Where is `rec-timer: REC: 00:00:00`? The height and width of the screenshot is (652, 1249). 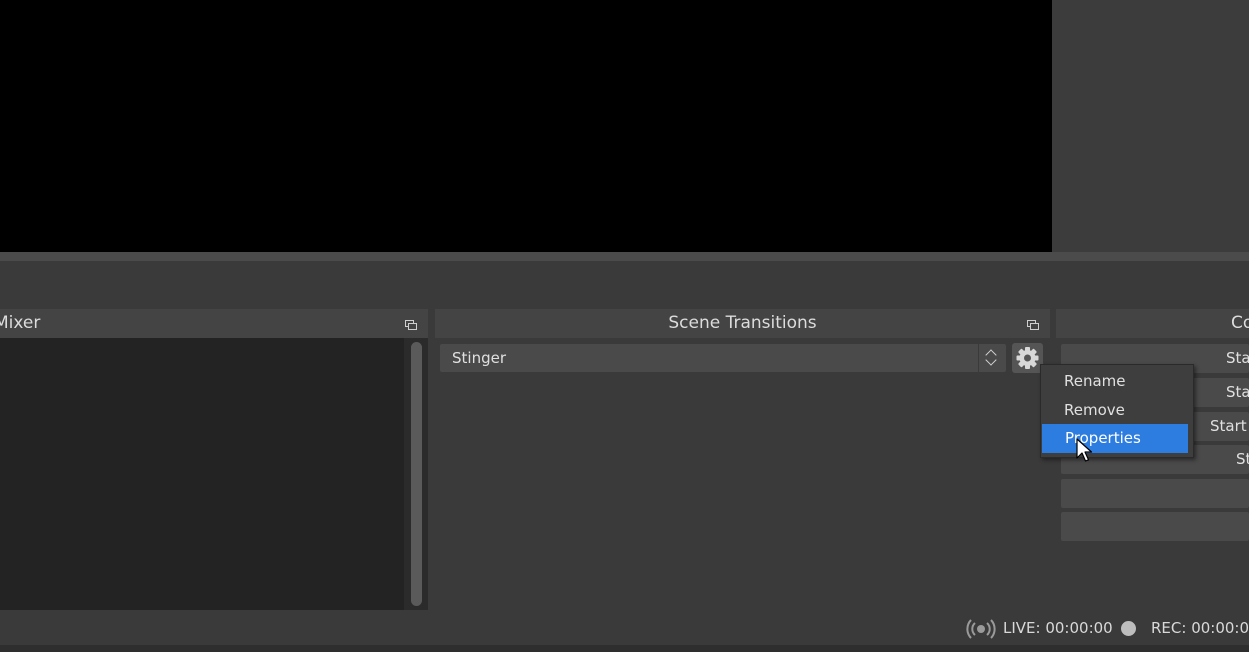 rec-timer: REC: 00:00:00 is located at coordinates (1200, 628).